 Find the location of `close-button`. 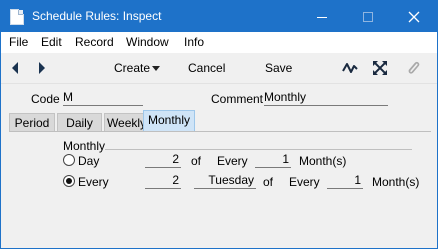

close-button is located at coordinates (414, 16).